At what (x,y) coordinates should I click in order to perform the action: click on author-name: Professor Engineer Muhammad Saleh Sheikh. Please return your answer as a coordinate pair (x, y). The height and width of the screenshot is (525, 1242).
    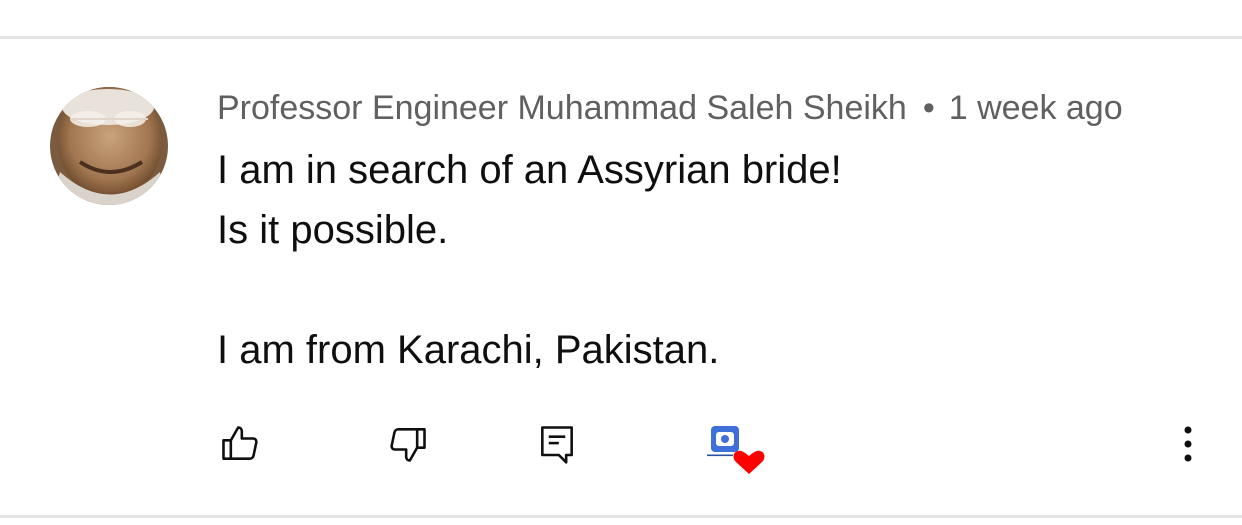
    Looking at the image, I should click on (562, 108).